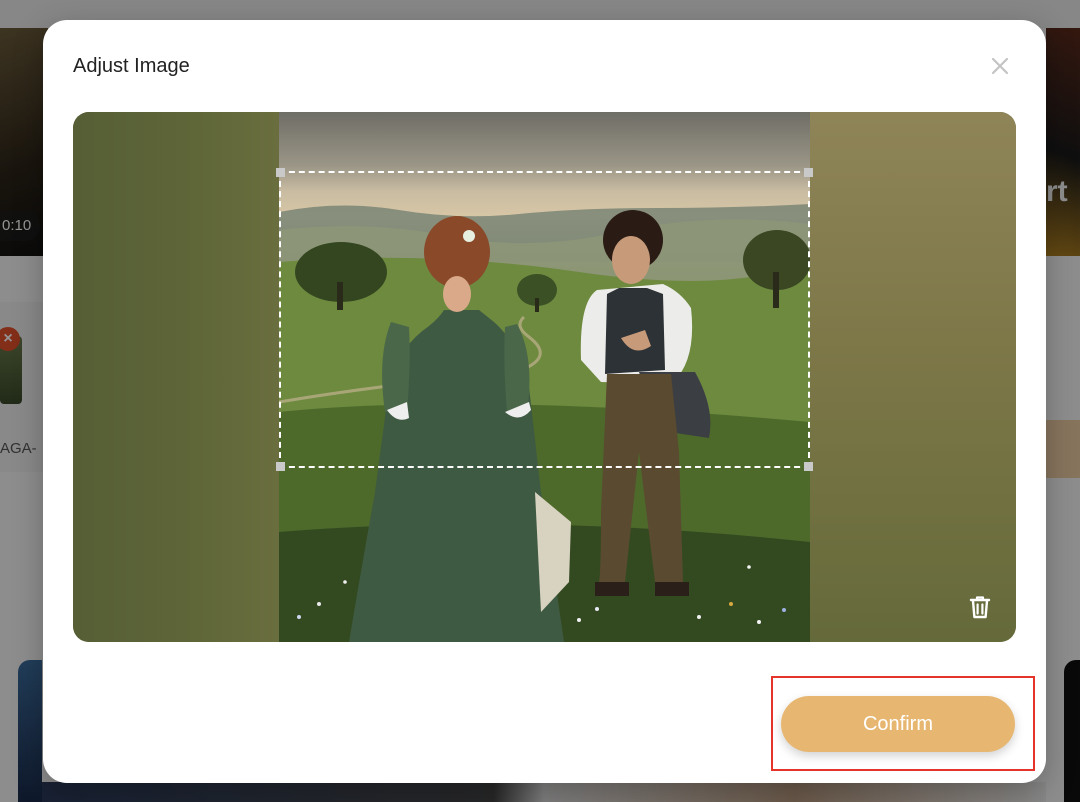 Image resolution: width=1080 pixels, height=802 pixels. Describe the element at coordinates (1000, 66) in the screenshot. I see `close-icon` at that location.